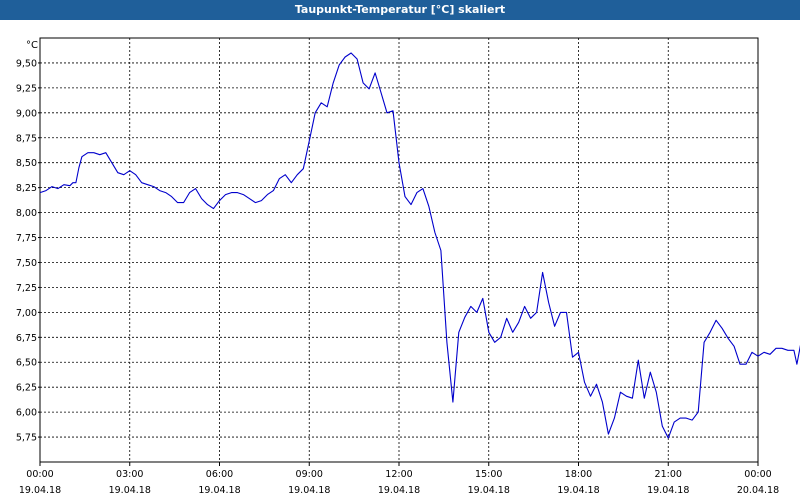 This screenshot has width=800, height=500. What do you see at coordinates (26, 363) in the screenshot?
I see `y-tick-label: 6,50` at bounding box center [26, 363].